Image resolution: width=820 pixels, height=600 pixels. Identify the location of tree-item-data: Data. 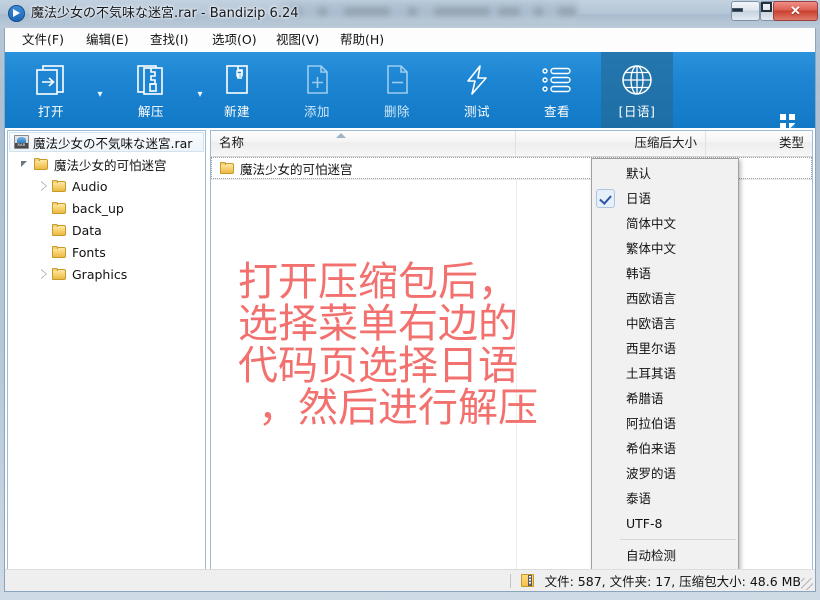
(106, 230).